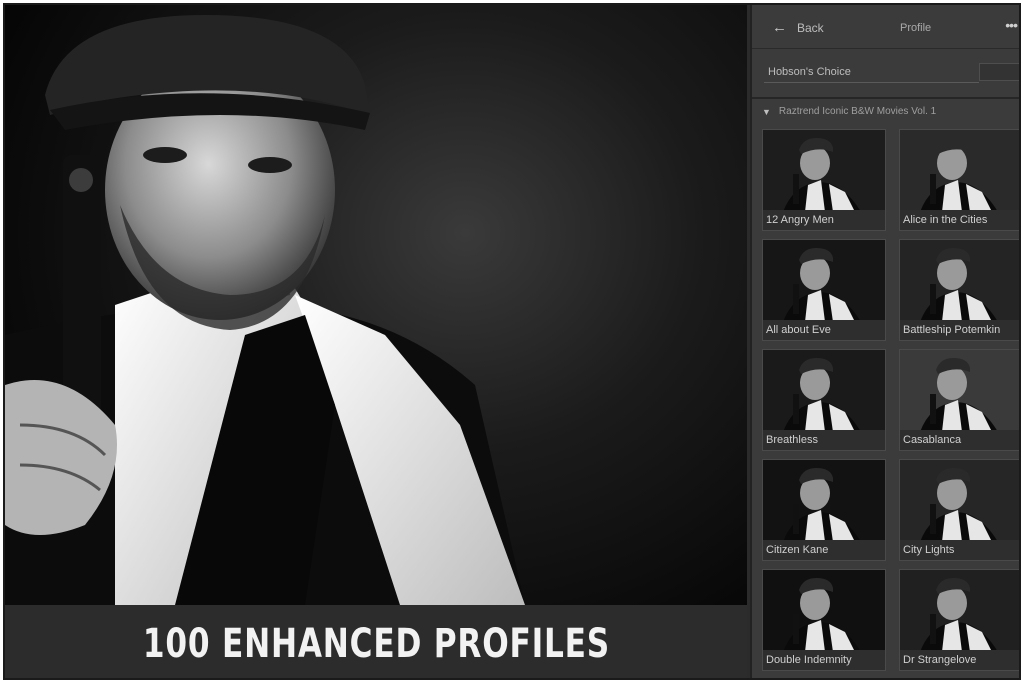 This screenshot has width=1024, height=683. I want to click on profile-amount-field, so click(999, 72).